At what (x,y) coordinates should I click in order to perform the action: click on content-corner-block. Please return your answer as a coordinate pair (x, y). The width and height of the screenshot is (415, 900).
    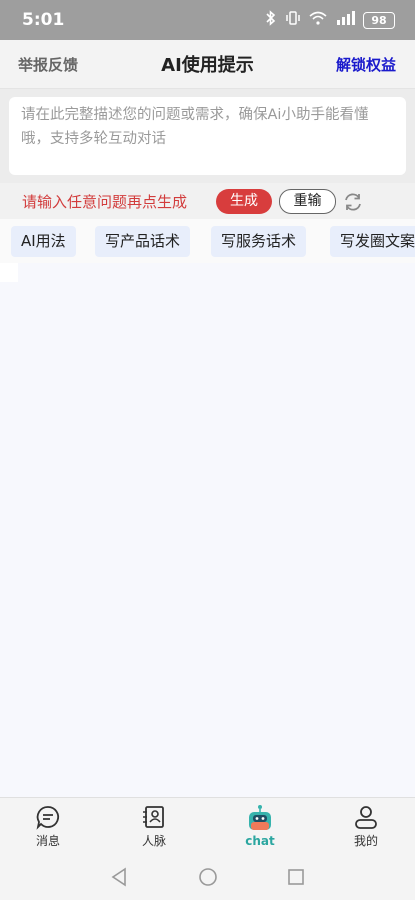
    Looking at the image, I should click on (9, 272).